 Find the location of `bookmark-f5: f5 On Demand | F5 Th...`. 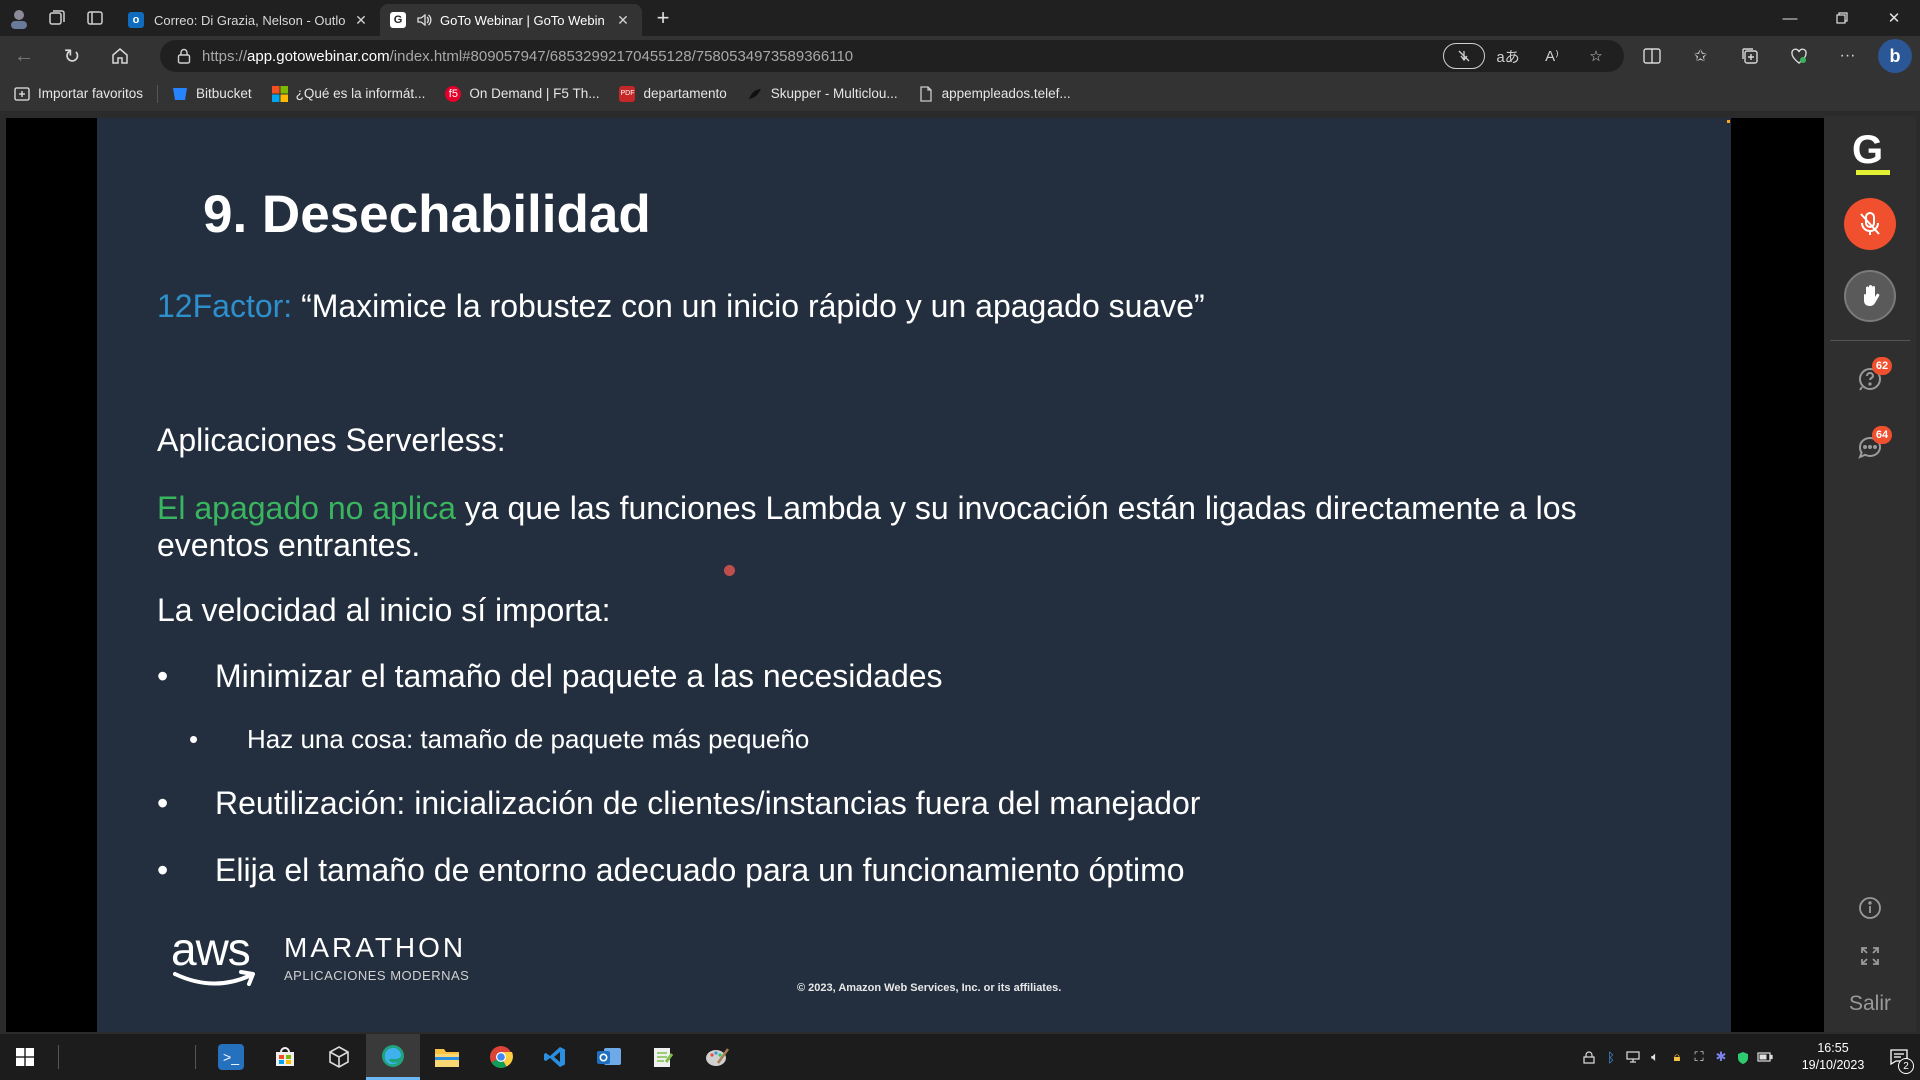

bookmark-f5: f5 On Demand | F5 Th... is located at coordinates (522, 93).